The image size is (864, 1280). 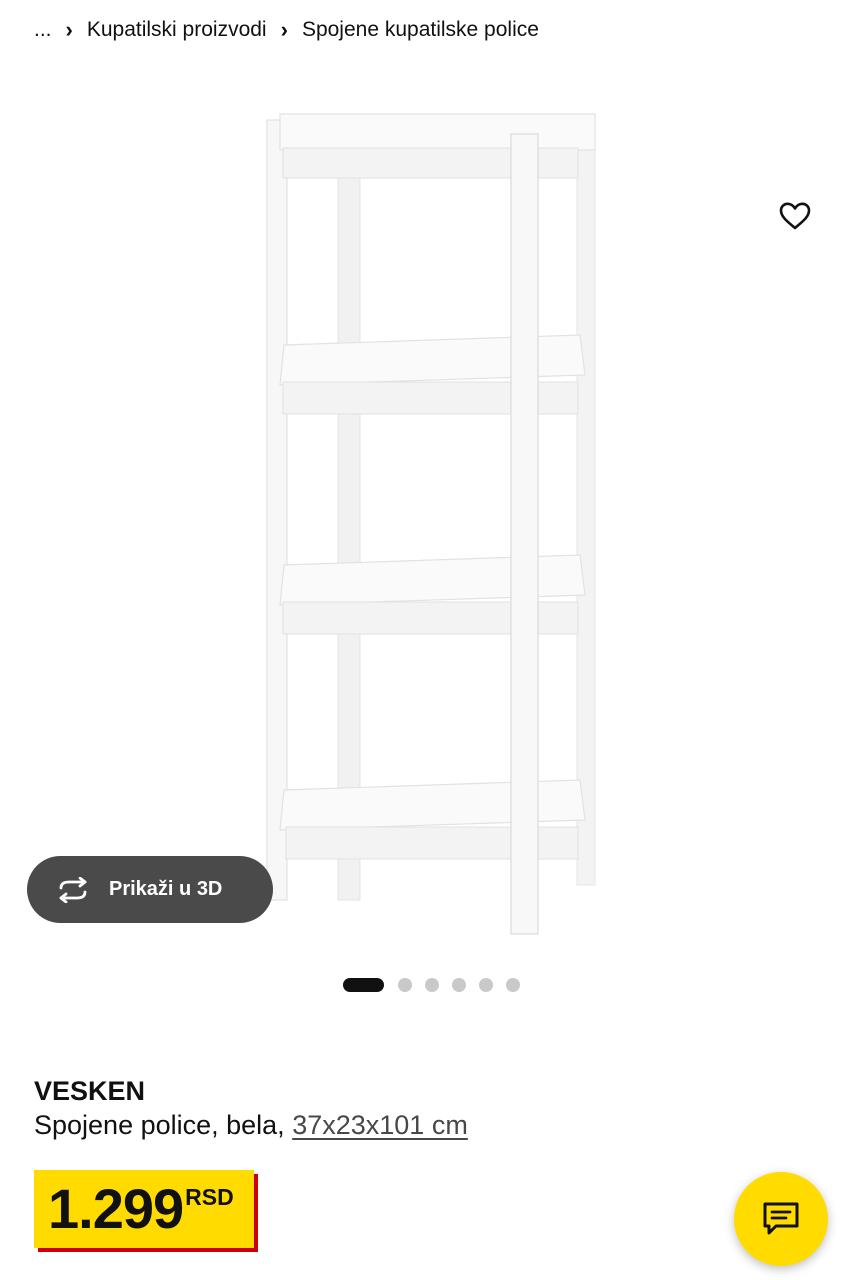 I want to click on product-description-text: Spojene police, bela,, so click(x=159, y=1125).